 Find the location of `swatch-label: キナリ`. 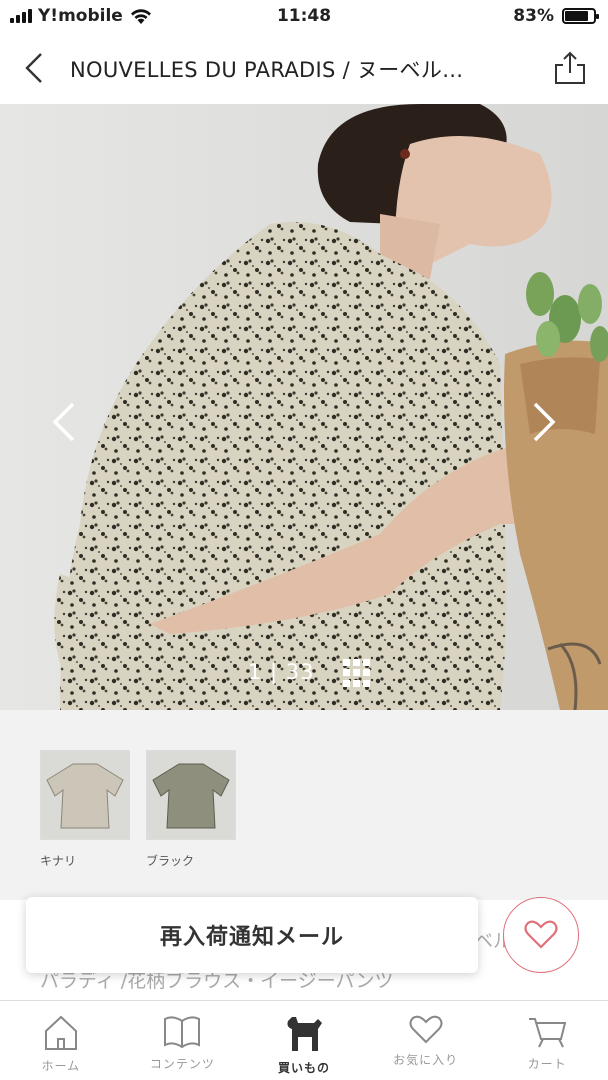

swatch-label: キナリ is located at coordinates (58, 861).